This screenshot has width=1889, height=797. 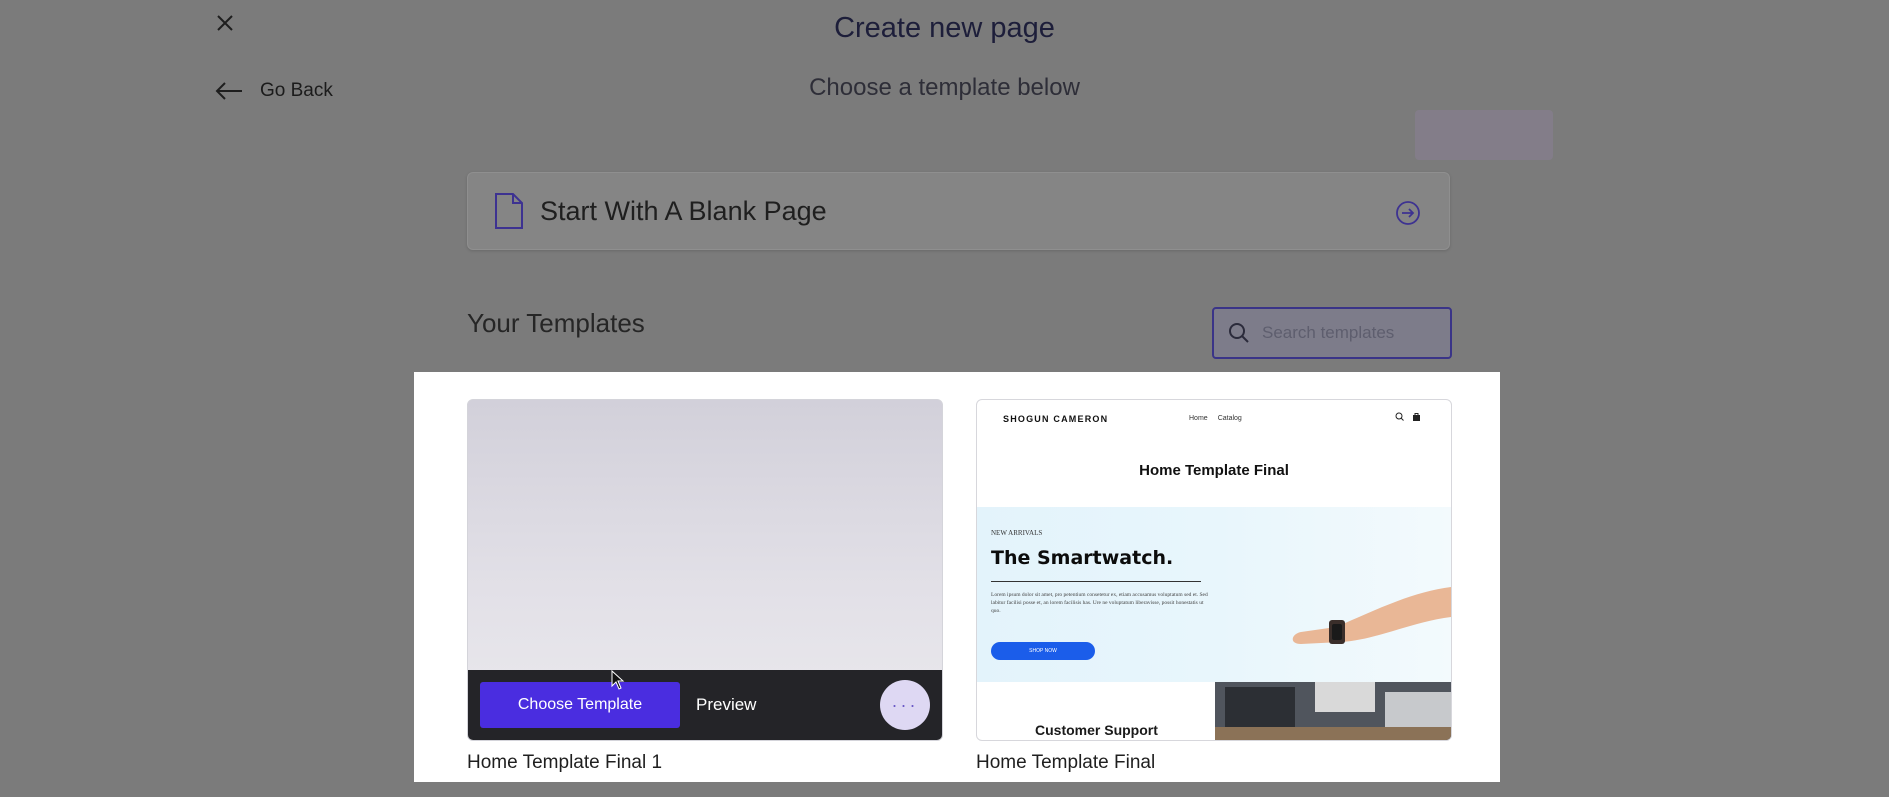 What do you see at coordinates (1017, 533) in the screenshot?
I see `preview-kicker: NEW ARRIVALS` at bounding box center [1017, 533].